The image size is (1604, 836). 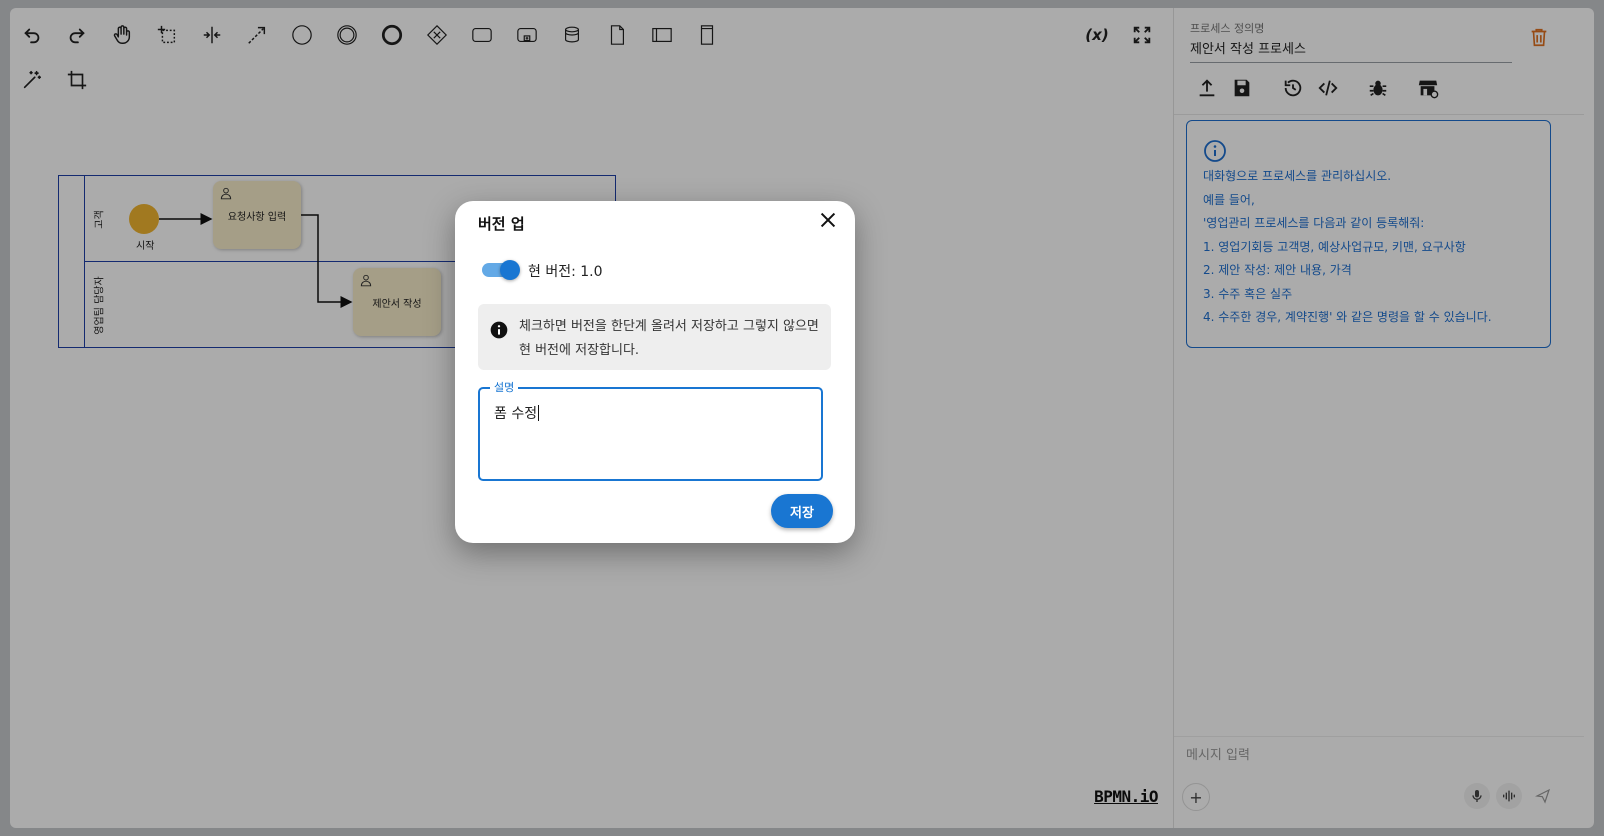 I want to click on version-up-toggle, so click(x=500, y=270).